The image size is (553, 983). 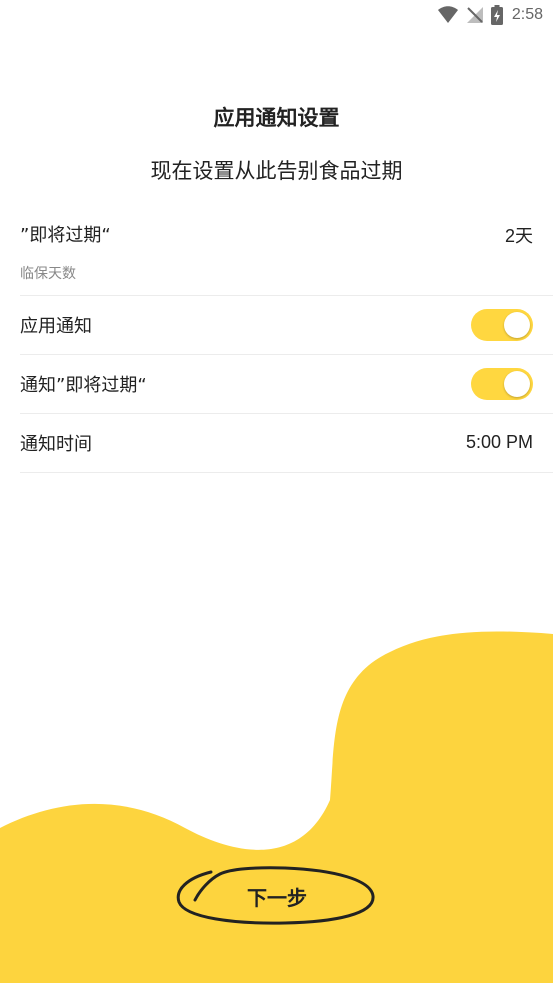 I want to click on app-notification-row: 应用通知, so click(x=286, y=325).